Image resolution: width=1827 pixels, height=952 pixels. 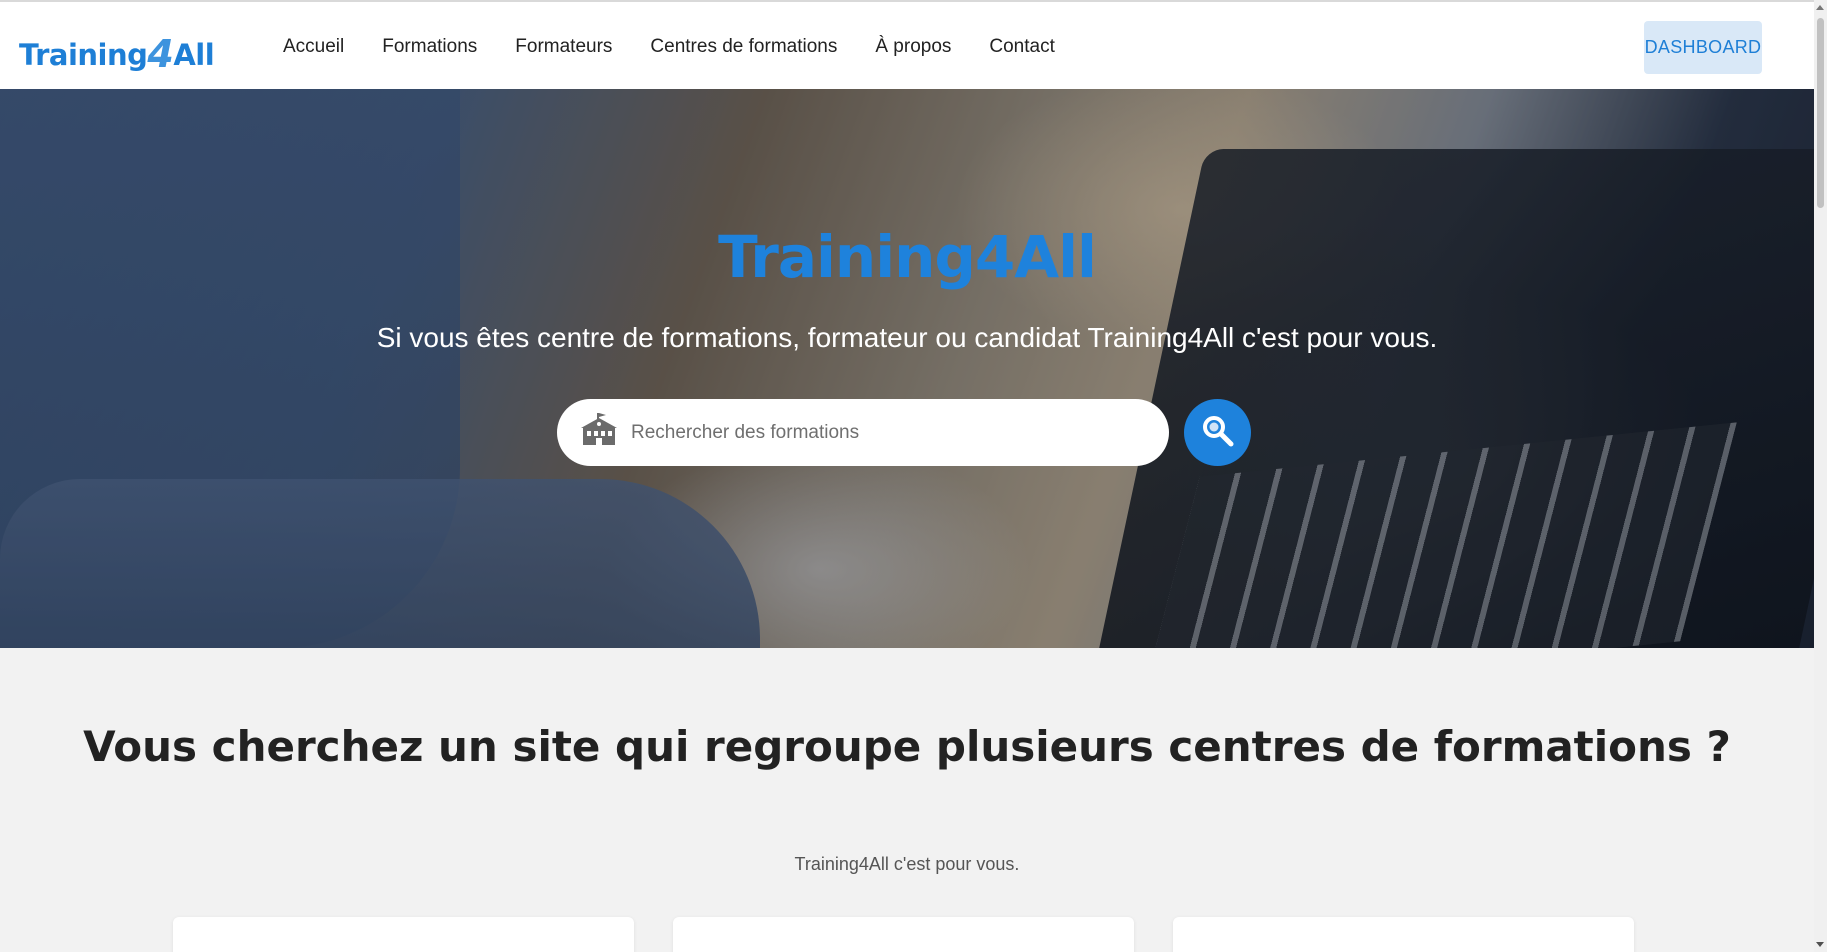 What do you see at coordinates (194, 55) in the screenshot?
I see `brand-suffix: All` at bounding box center [194, 55].